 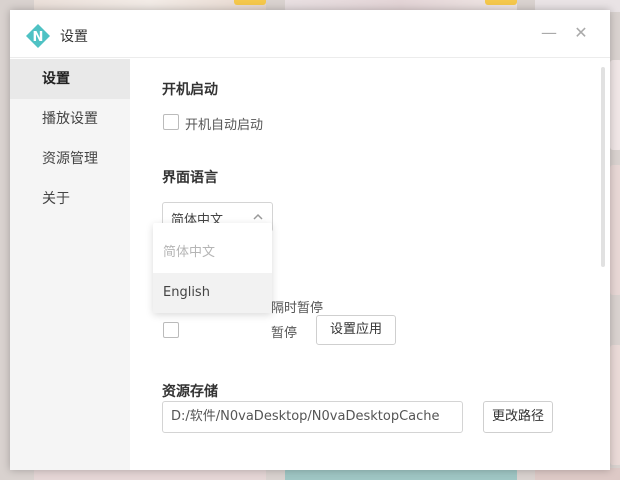 What do you see at coordinates (212, 253) in the screenshot?
I see `language-option-zh: 简体中文` at bounding box center [212, 253].